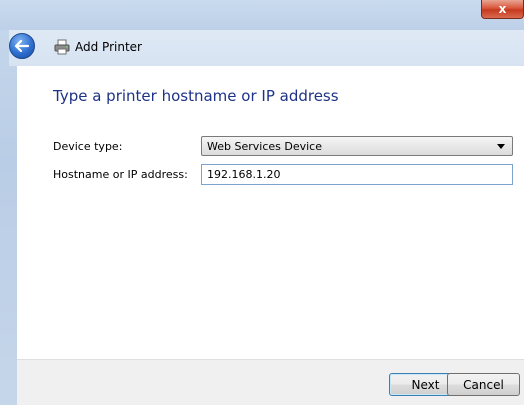 The height and width of the screenshot is (405, 524). I want to click on chevron-down-icon, so click(501, 146).